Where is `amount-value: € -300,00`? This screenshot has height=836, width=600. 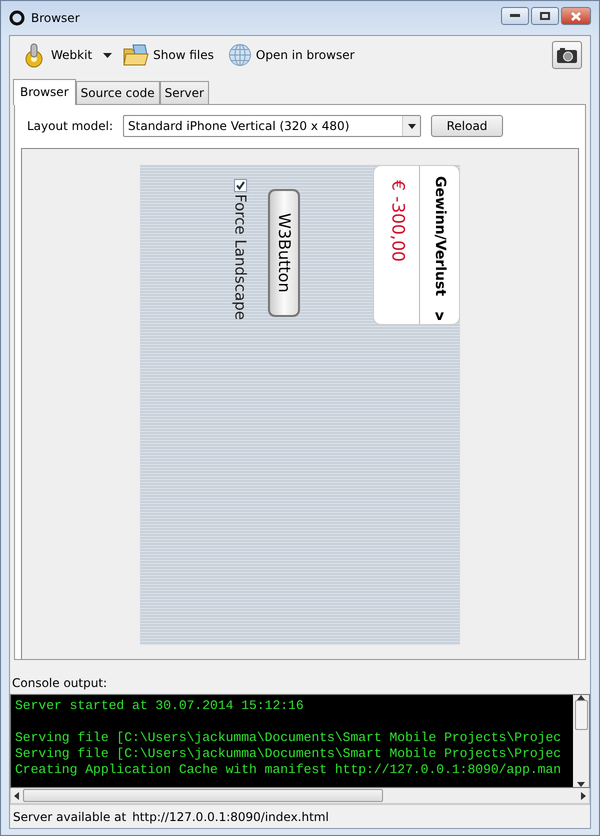 amount-value: € -300,00 is located at coordinates (397, 222).